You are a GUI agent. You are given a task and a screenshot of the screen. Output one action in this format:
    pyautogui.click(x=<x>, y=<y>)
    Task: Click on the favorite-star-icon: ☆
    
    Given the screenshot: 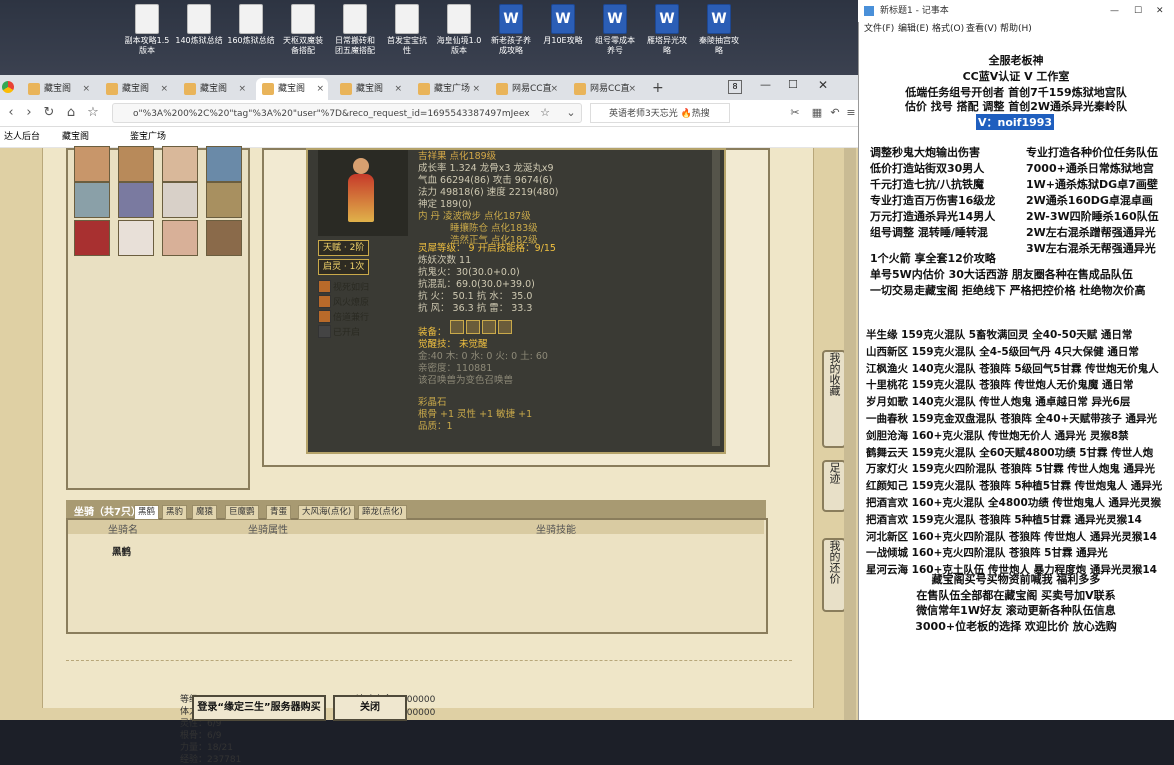 What is the action you would take?
    pyautogui.click(x=545, y=113)
    